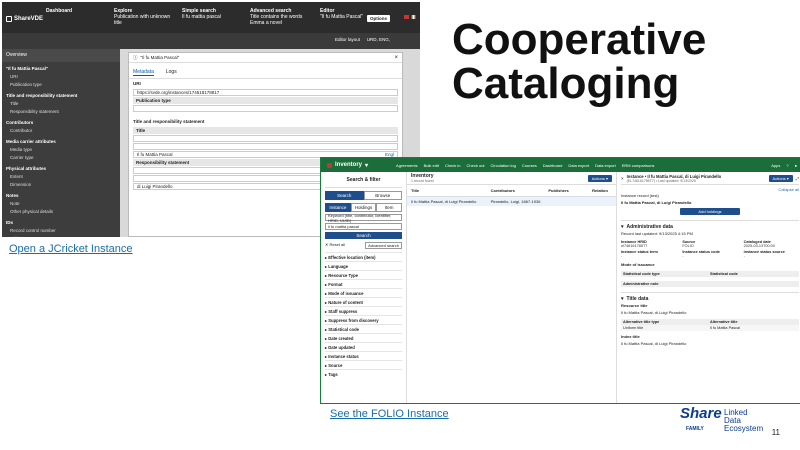  What do you see at coordinates (61, 96) in the screenshot?
I see `sidebar-group: Title and responsibility statement` at bounding box center [61, 96].